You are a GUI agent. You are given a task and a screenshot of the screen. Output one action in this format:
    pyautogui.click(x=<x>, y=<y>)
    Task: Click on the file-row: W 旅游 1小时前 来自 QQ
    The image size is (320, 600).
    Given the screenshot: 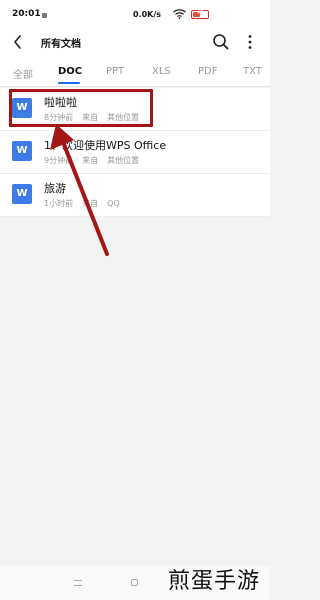 What is the action you would take?
    pyautogui.click(x=135, y=195)
    